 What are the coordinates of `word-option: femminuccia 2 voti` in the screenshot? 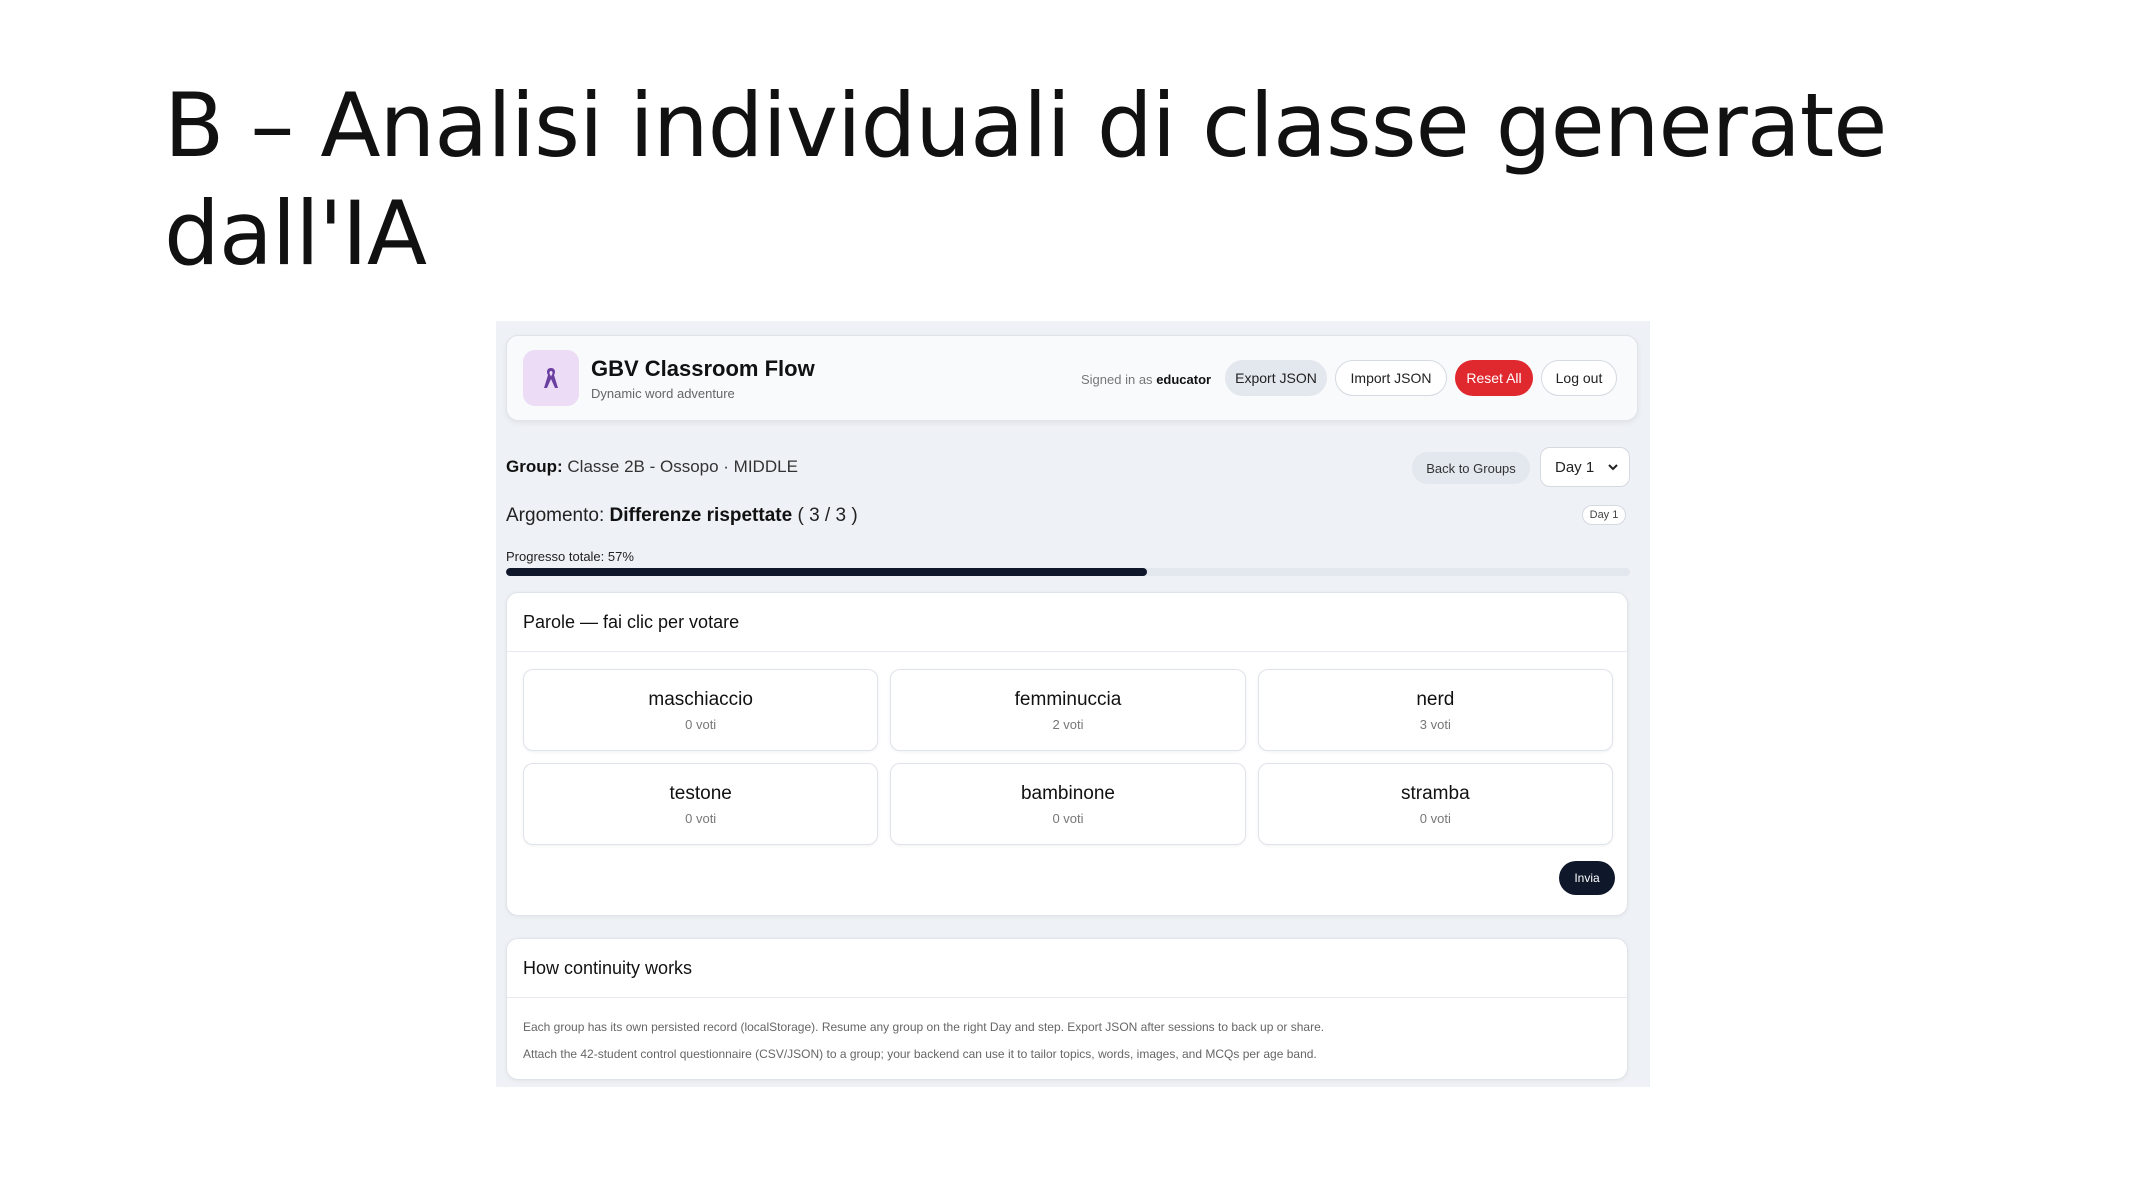 It's located at (1068, 710).